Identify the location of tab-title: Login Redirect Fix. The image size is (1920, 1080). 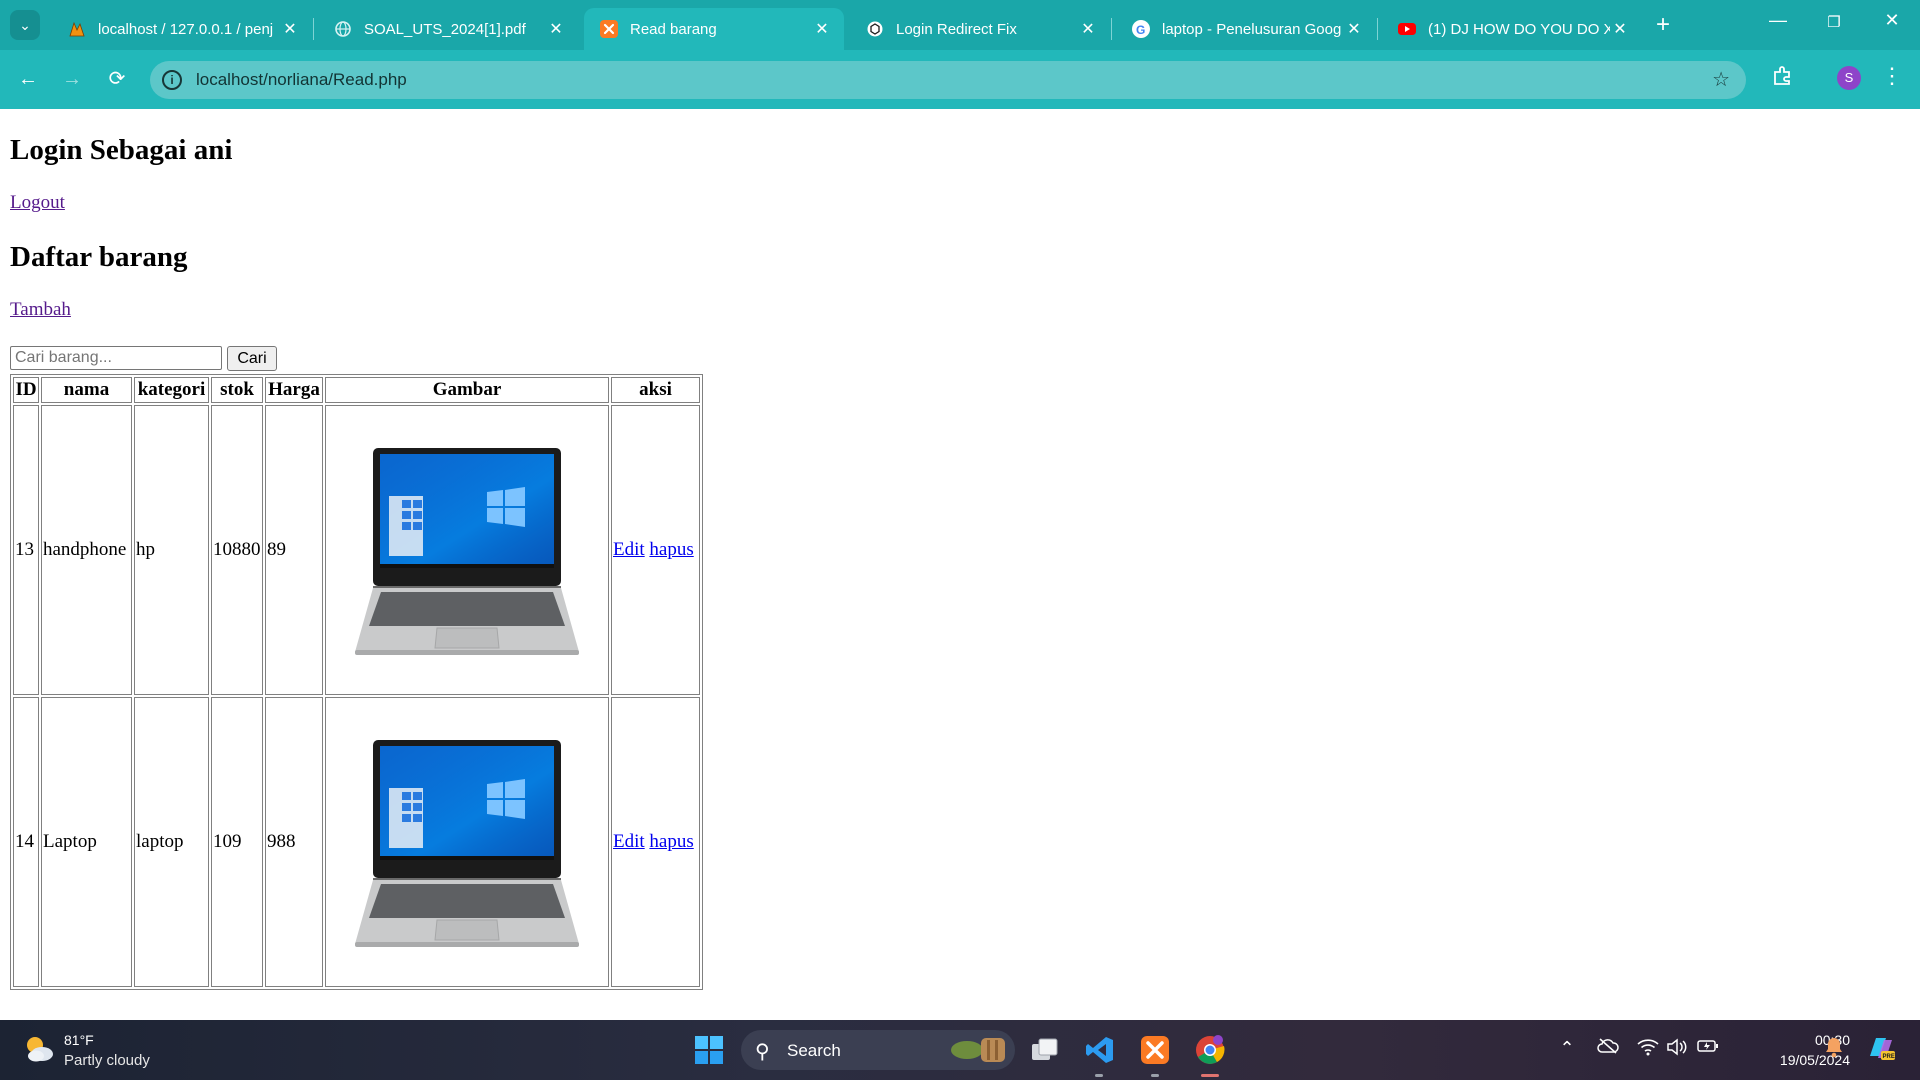
(956, 29).